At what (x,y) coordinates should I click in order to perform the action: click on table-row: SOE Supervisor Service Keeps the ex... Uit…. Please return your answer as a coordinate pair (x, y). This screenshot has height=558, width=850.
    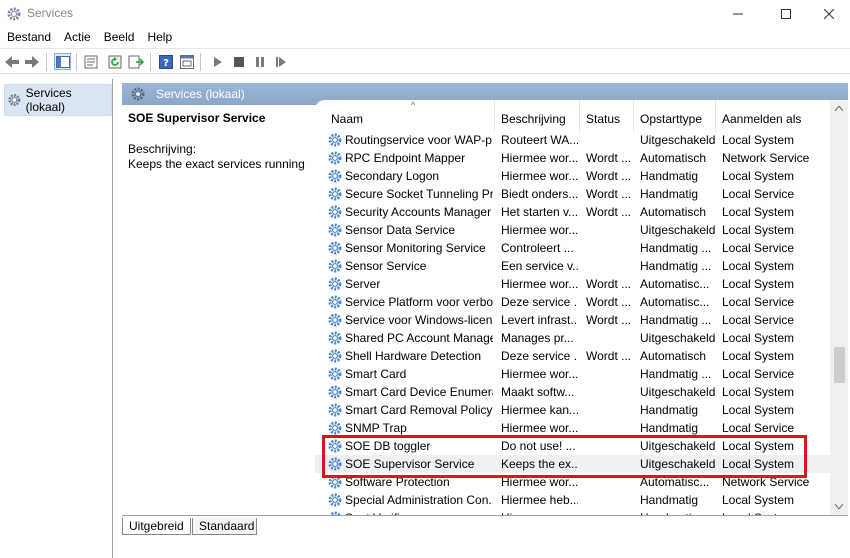
    Looking at the image, I should click on (572, 464).